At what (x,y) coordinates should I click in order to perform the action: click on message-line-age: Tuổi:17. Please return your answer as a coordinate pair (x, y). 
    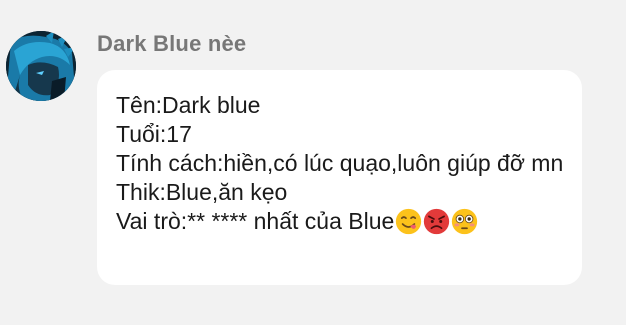
    Looking at the image, I should click on (154, 134).